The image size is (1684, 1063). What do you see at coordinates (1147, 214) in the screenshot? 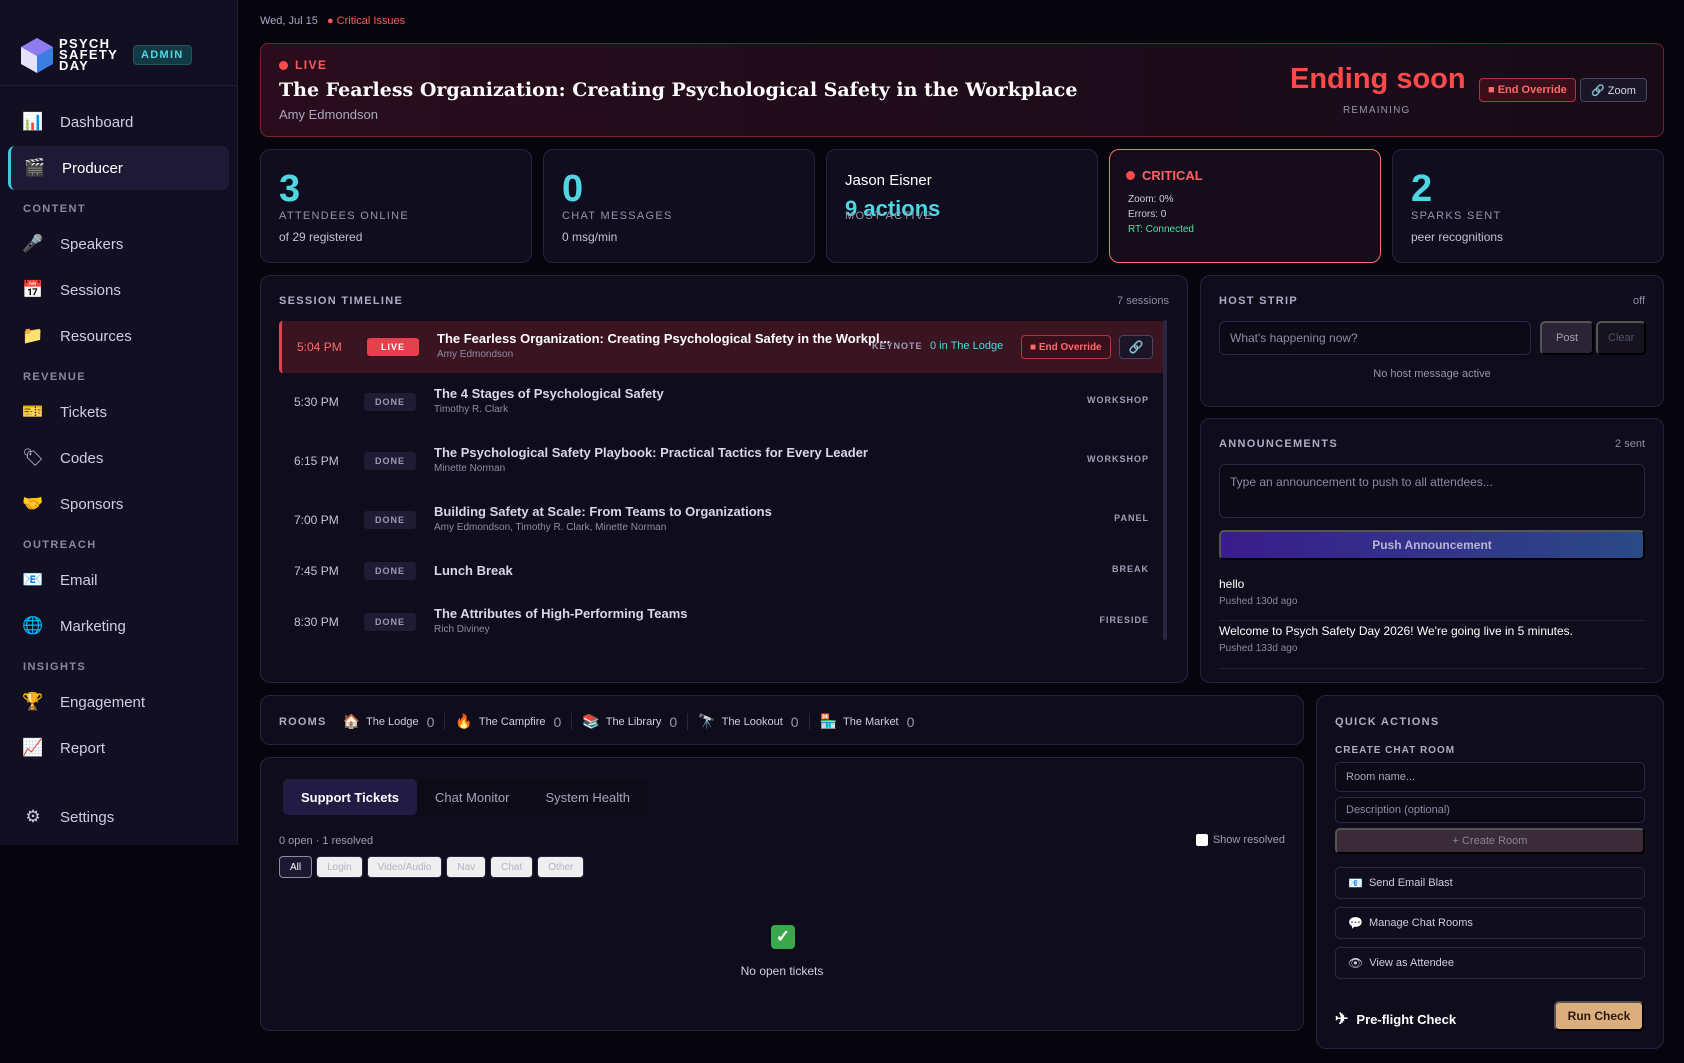
I see `health-errors: Errors: 0` at bounding box center [1147, 214].